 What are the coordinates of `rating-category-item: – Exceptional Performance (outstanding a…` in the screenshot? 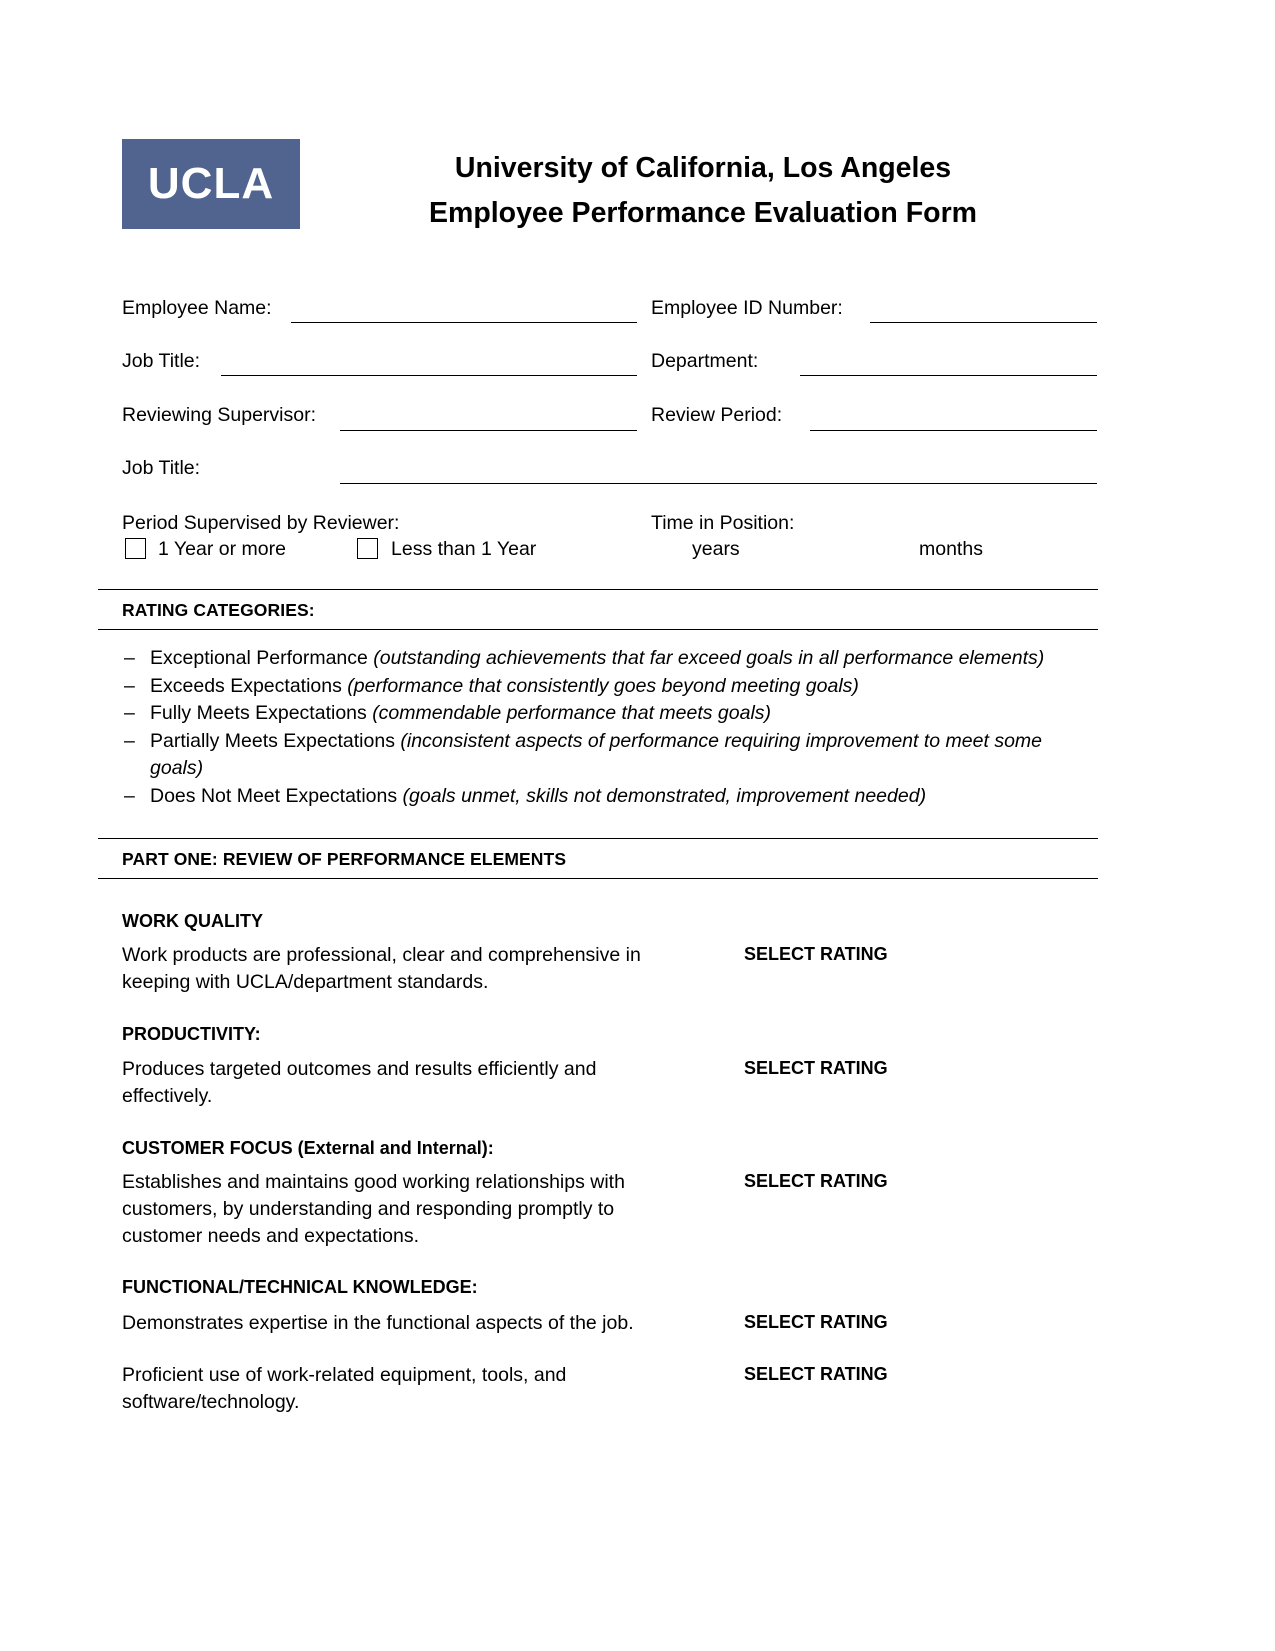 It's located at (599, 659).